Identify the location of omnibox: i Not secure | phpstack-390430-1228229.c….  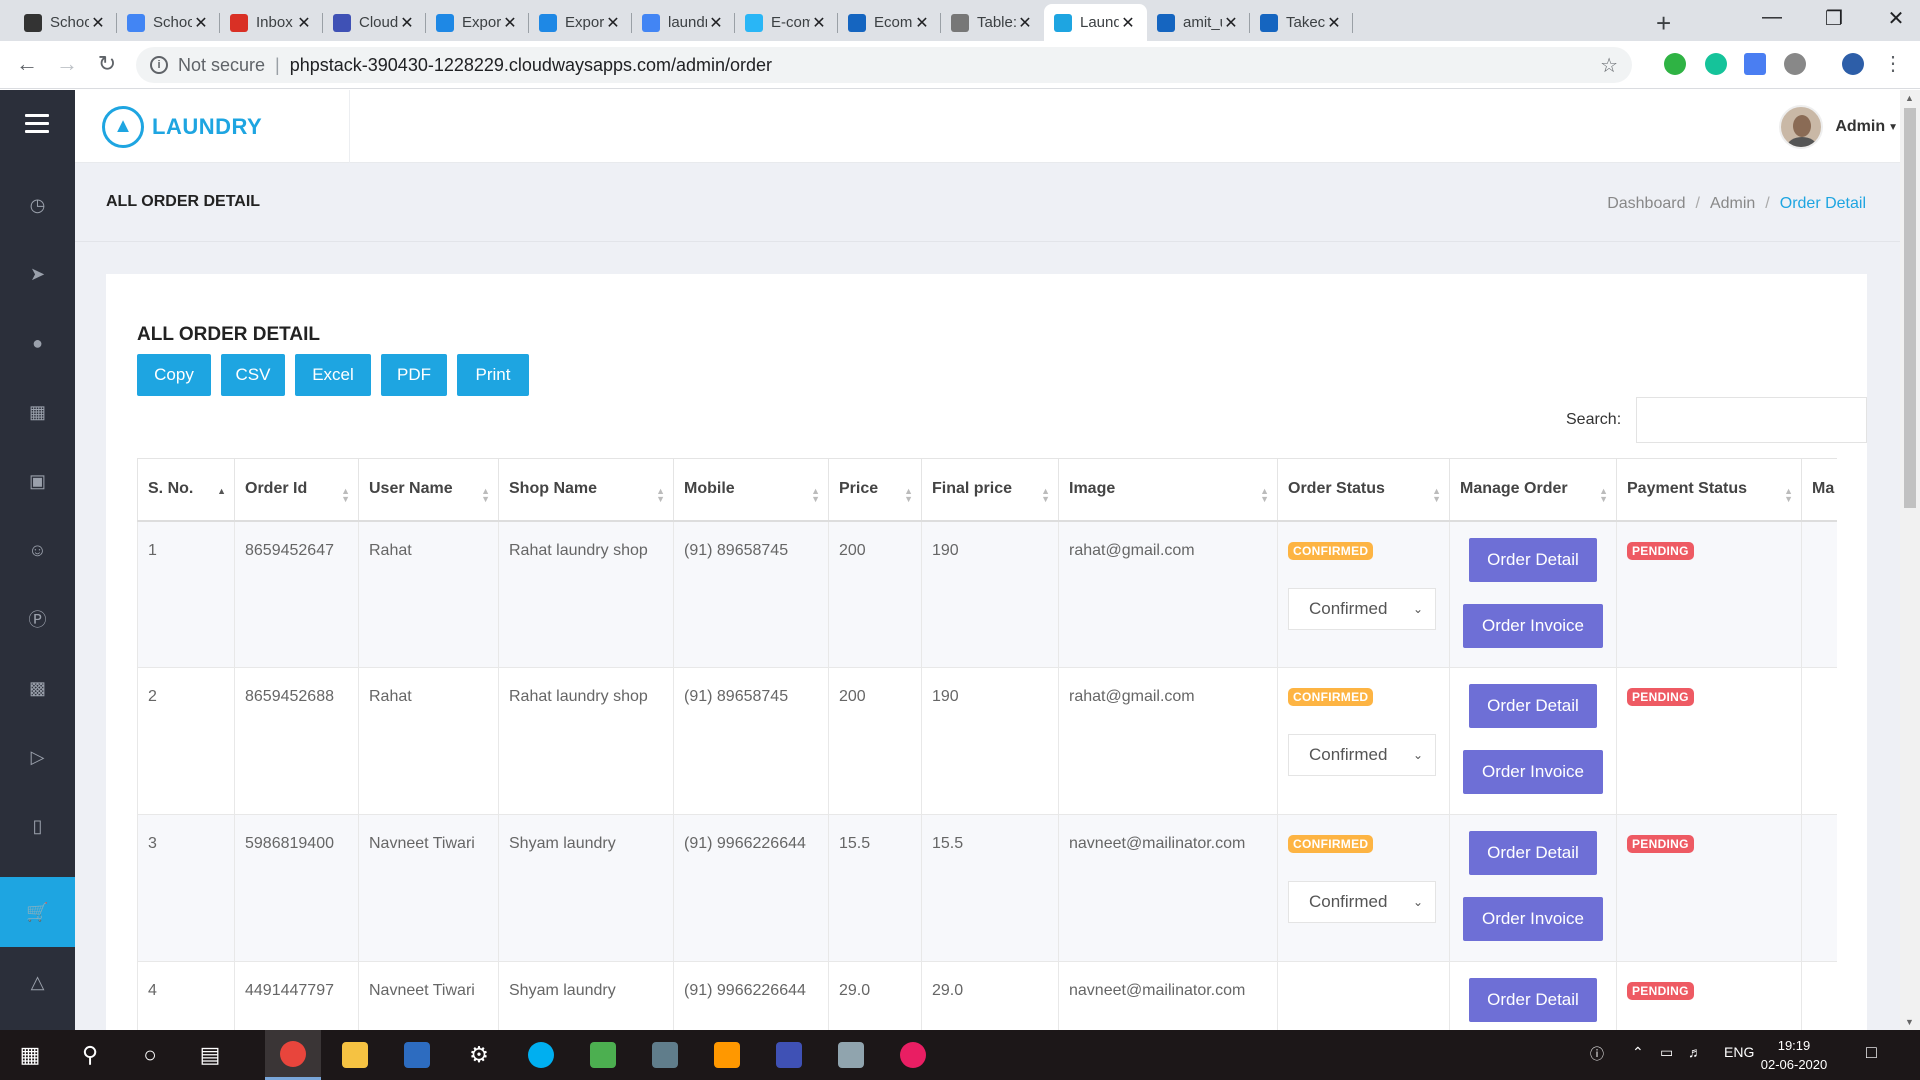
(884, 65).